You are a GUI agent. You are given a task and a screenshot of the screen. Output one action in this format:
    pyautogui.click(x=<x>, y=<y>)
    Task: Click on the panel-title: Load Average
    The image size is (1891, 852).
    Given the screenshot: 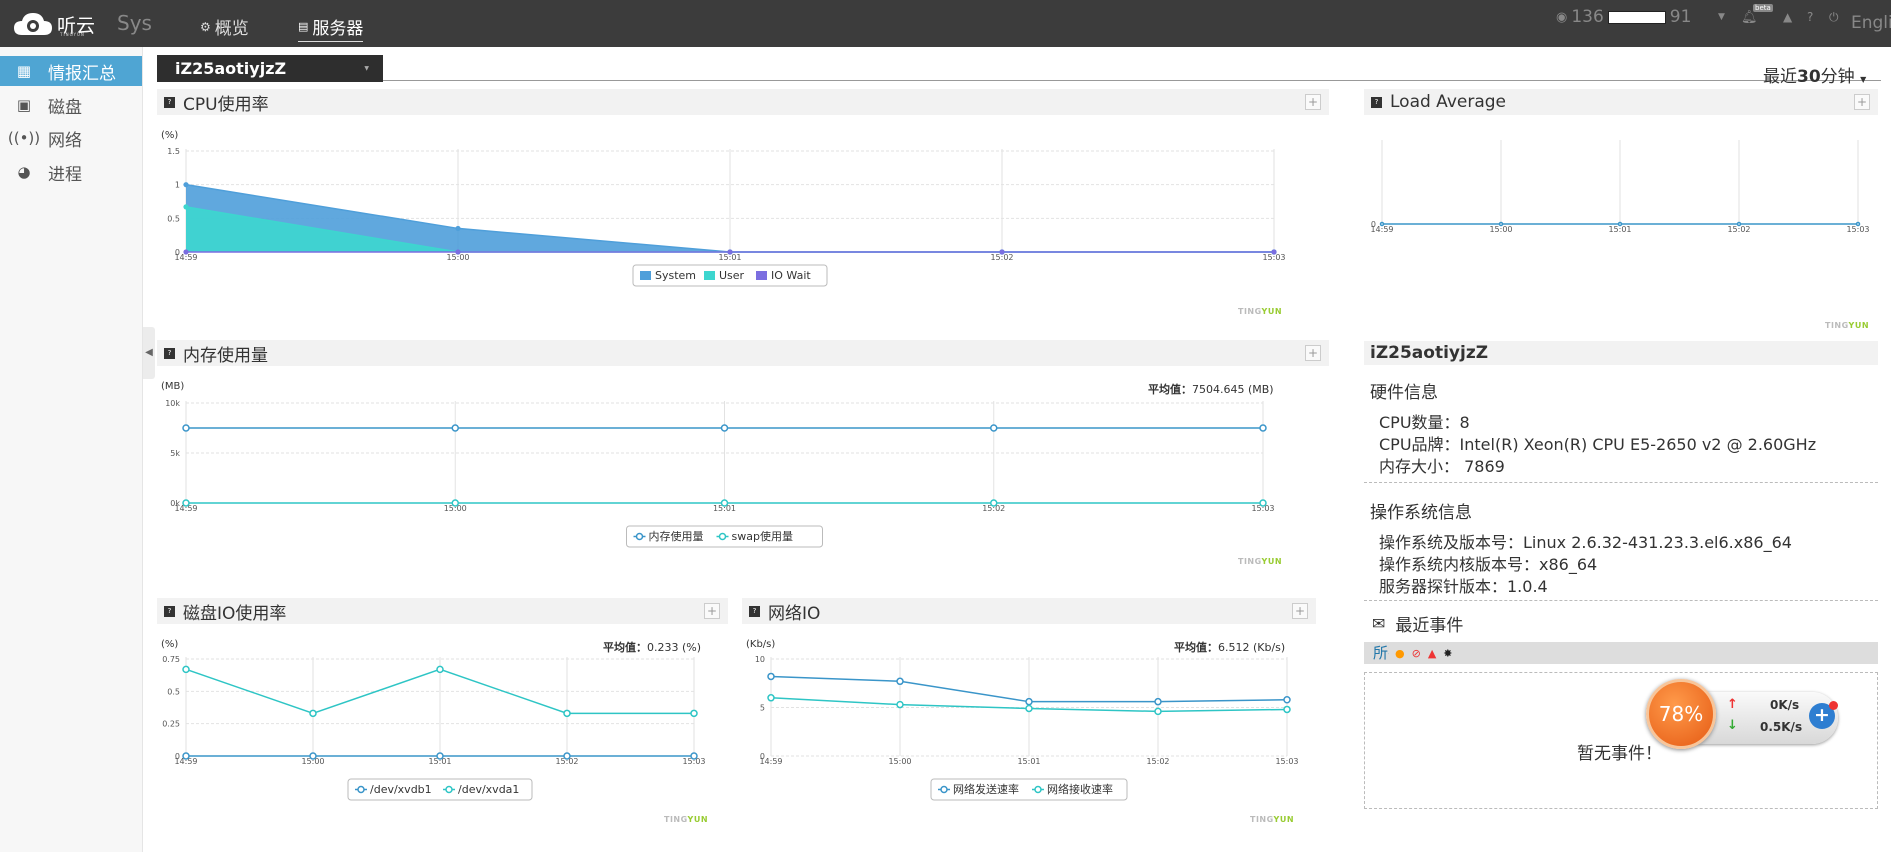 What is the action you would take?
    pyautogui.click(x=1448, y=102)
    